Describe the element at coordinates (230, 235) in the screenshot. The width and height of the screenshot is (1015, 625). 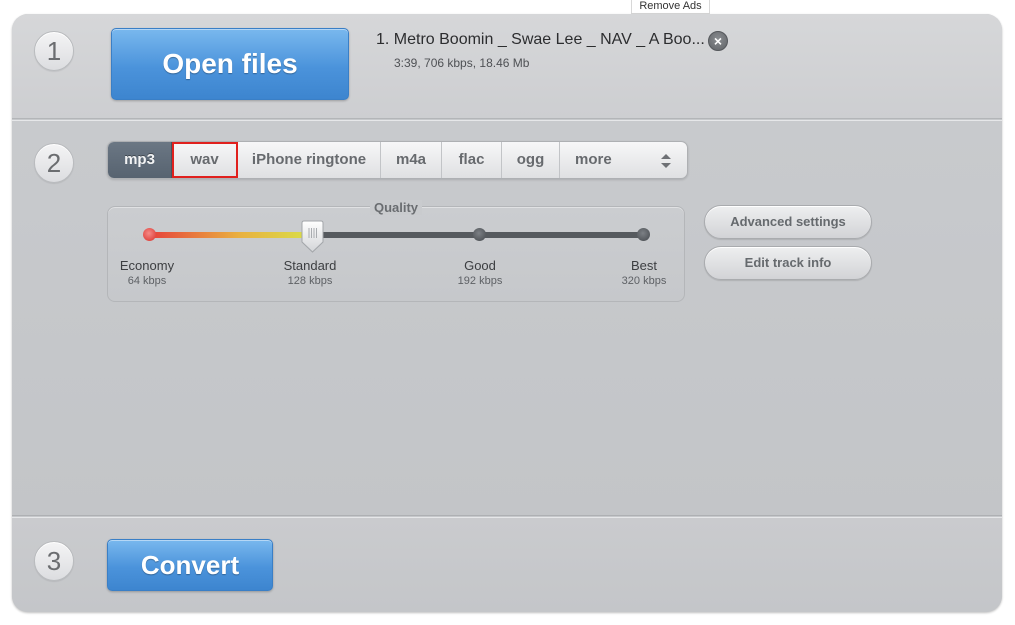
I see `quality-slider-fill` at that location.